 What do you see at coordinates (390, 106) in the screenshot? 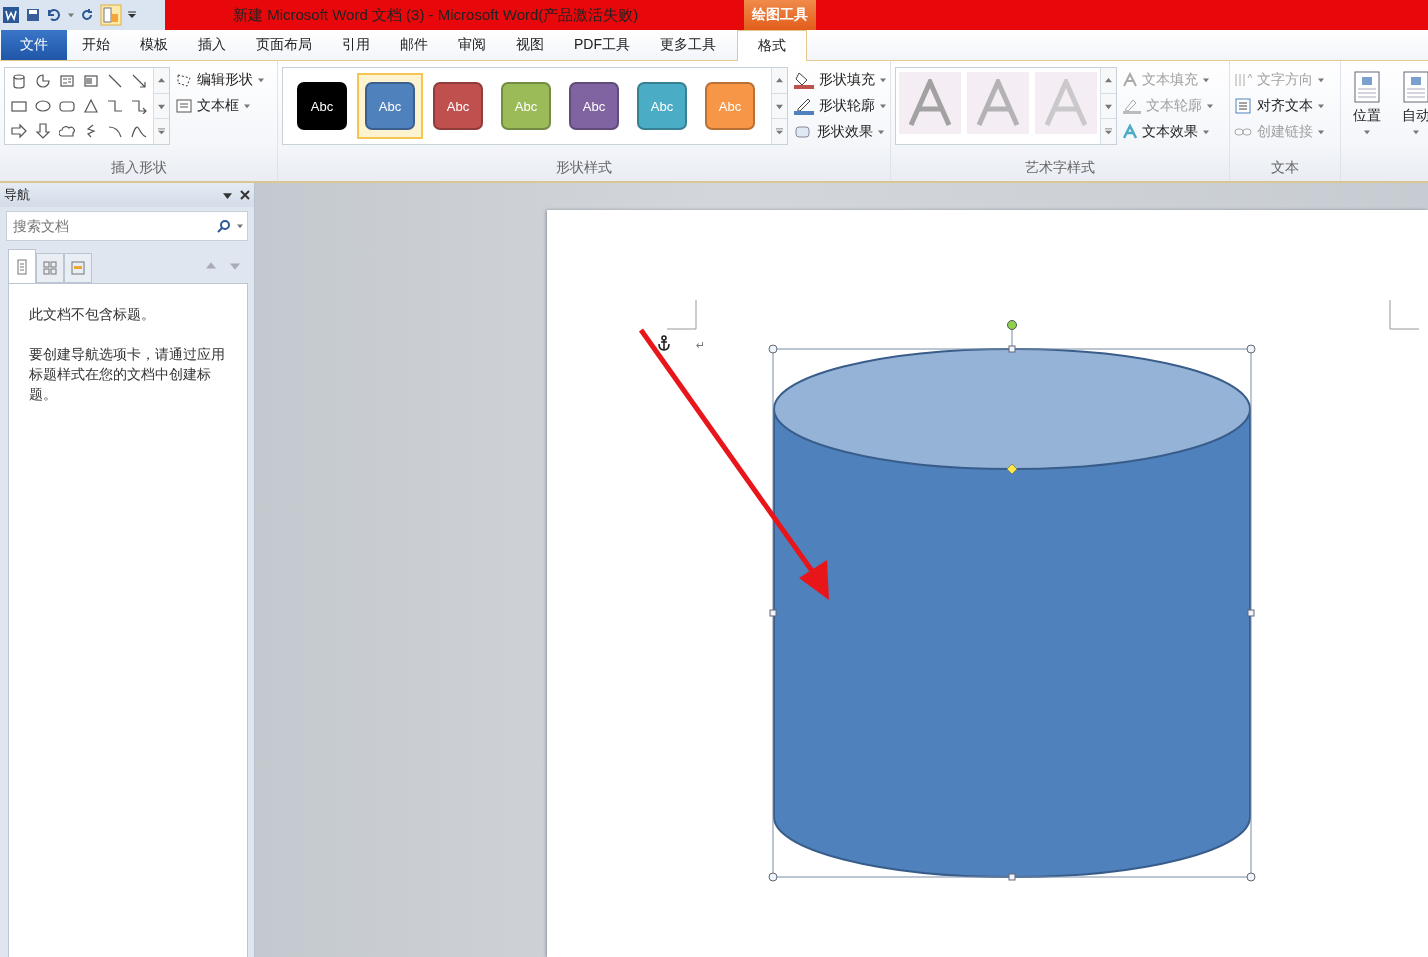
I see `style-swatch: Abc` at bounding box center [390, 106].